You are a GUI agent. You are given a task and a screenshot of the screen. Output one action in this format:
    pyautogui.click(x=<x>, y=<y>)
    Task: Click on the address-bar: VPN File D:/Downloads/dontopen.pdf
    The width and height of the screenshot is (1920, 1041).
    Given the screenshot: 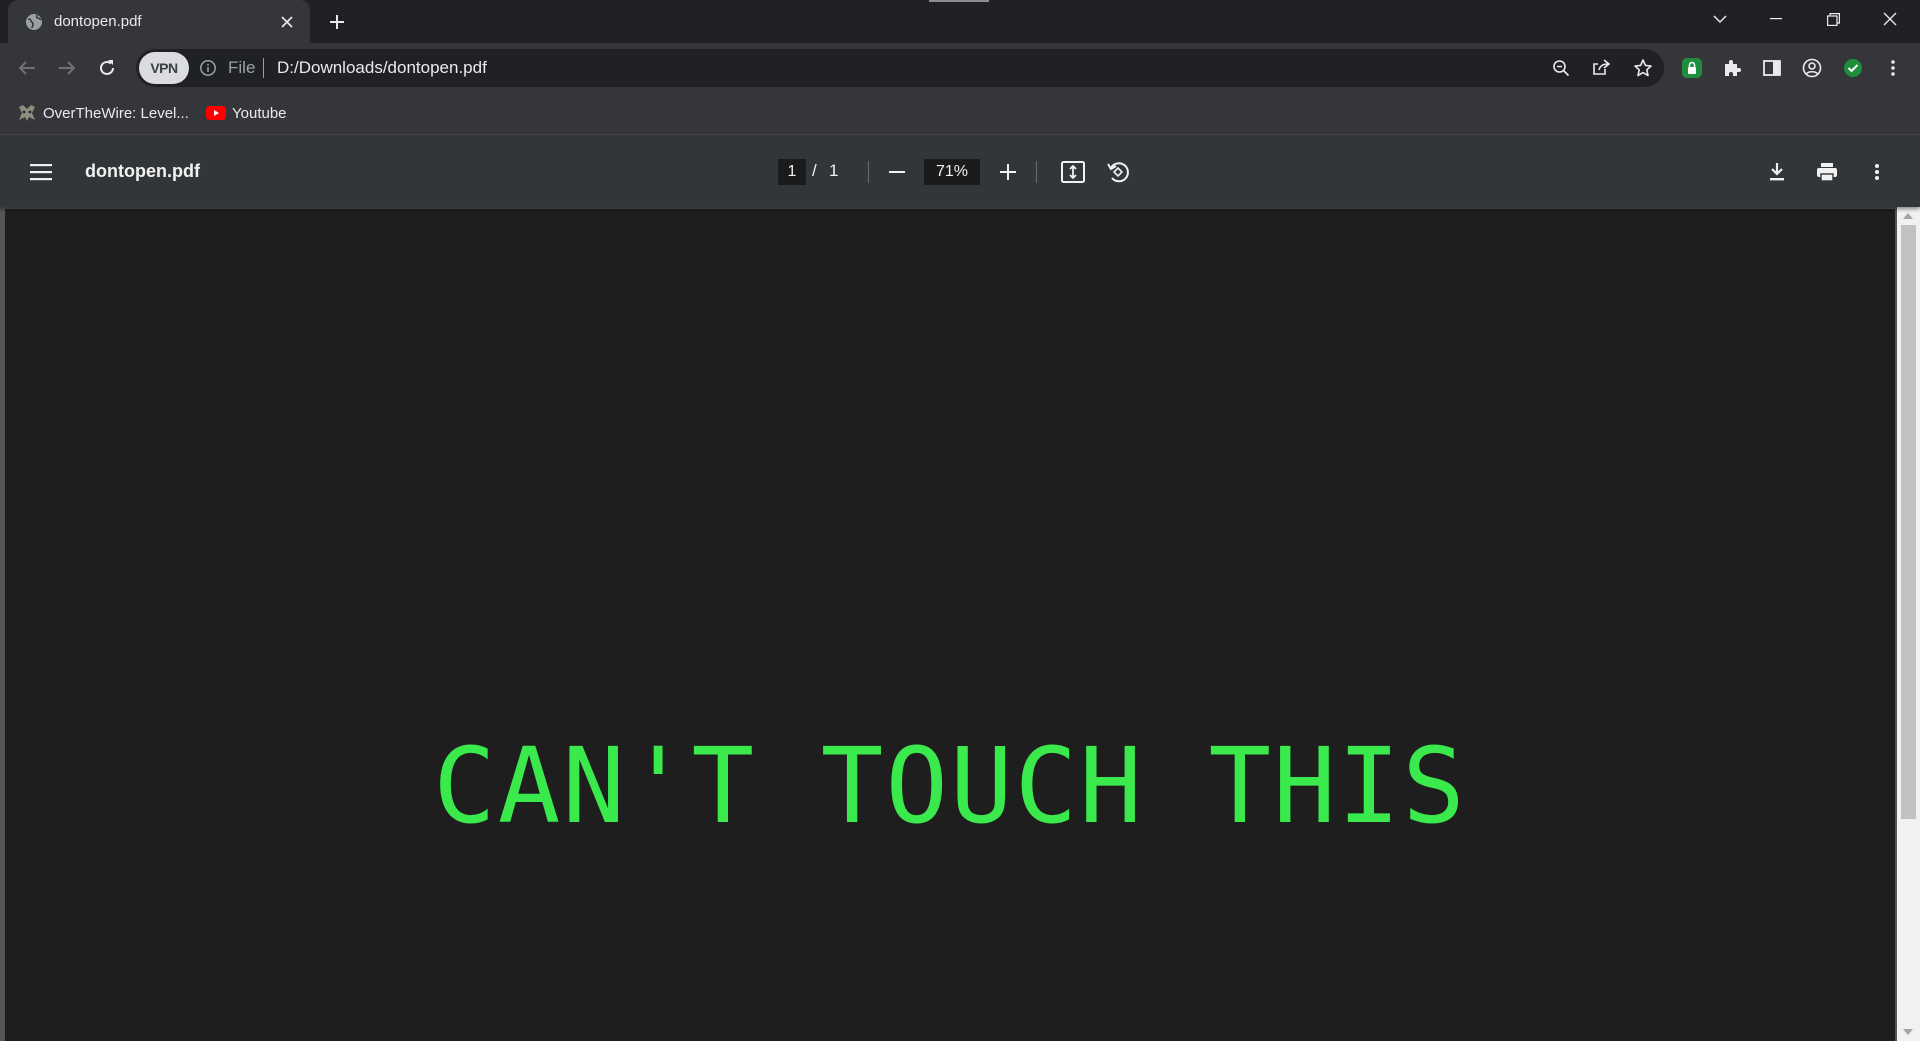 What is the action you would take?
    pyautogui.click(x=900, y=68)
    